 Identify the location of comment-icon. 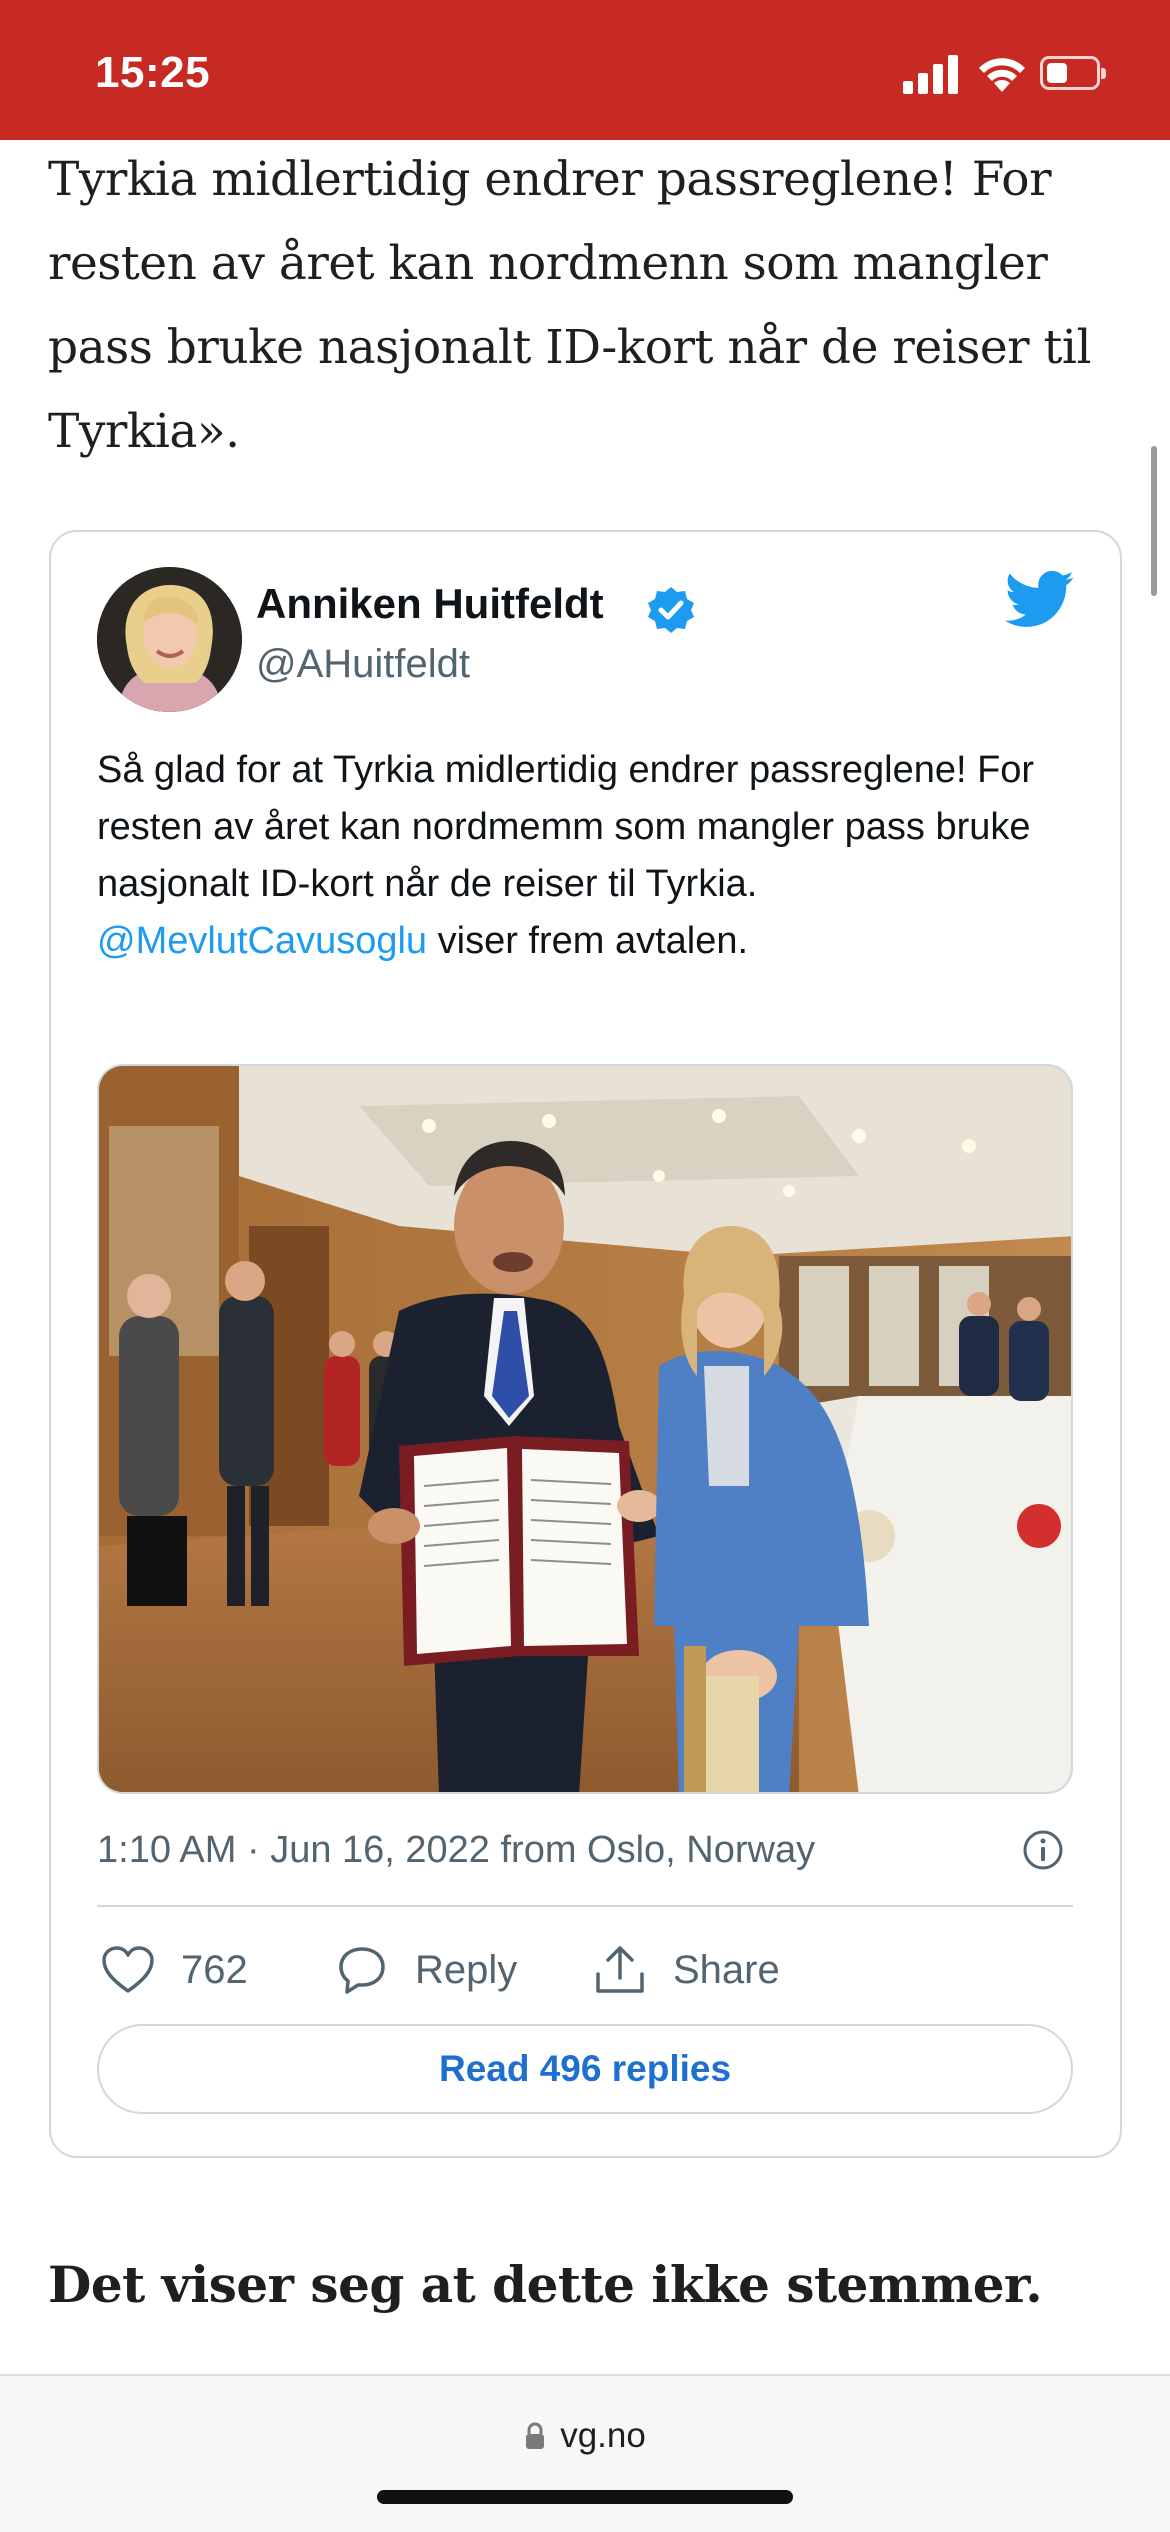
(362, 1970).